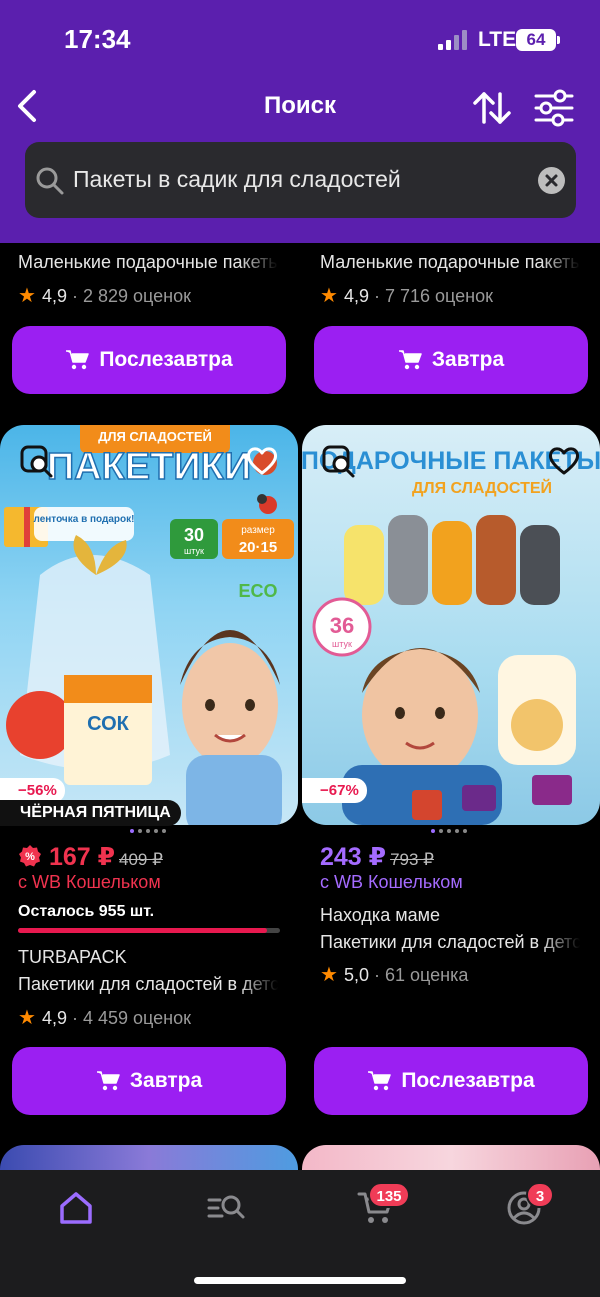 This screenshot has height=1297, width=600. What do you see at coordinates (300, 1280) in the screenshot?
I see `home-indicator` at bounding box center [300, 1280].